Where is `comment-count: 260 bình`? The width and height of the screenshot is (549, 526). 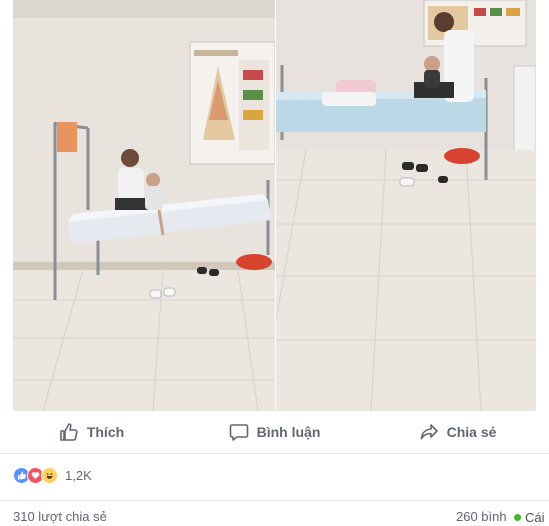
comment-count: 260 bình is located at coordinates (481, 516).